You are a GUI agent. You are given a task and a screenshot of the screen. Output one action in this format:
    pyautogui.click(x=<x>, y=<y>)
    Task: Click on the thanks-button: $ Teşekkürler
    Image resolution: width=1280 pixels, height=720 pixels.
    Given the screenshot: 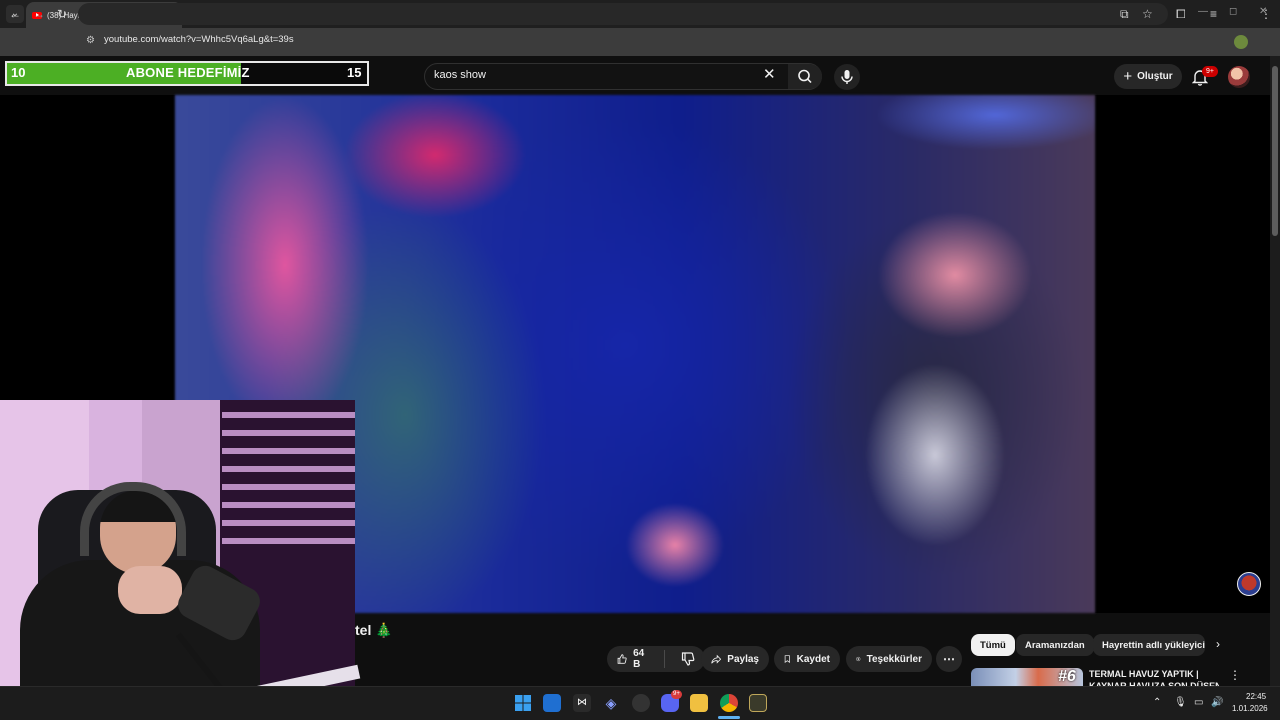 What is the action you would take?
    pyautogui.click(x=889, y=659)
    